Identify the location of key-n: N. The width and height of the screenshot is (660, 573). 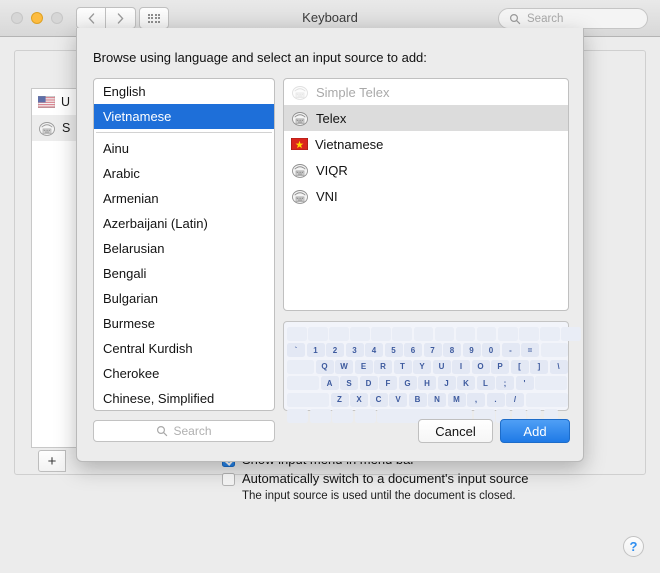
(437, 399).